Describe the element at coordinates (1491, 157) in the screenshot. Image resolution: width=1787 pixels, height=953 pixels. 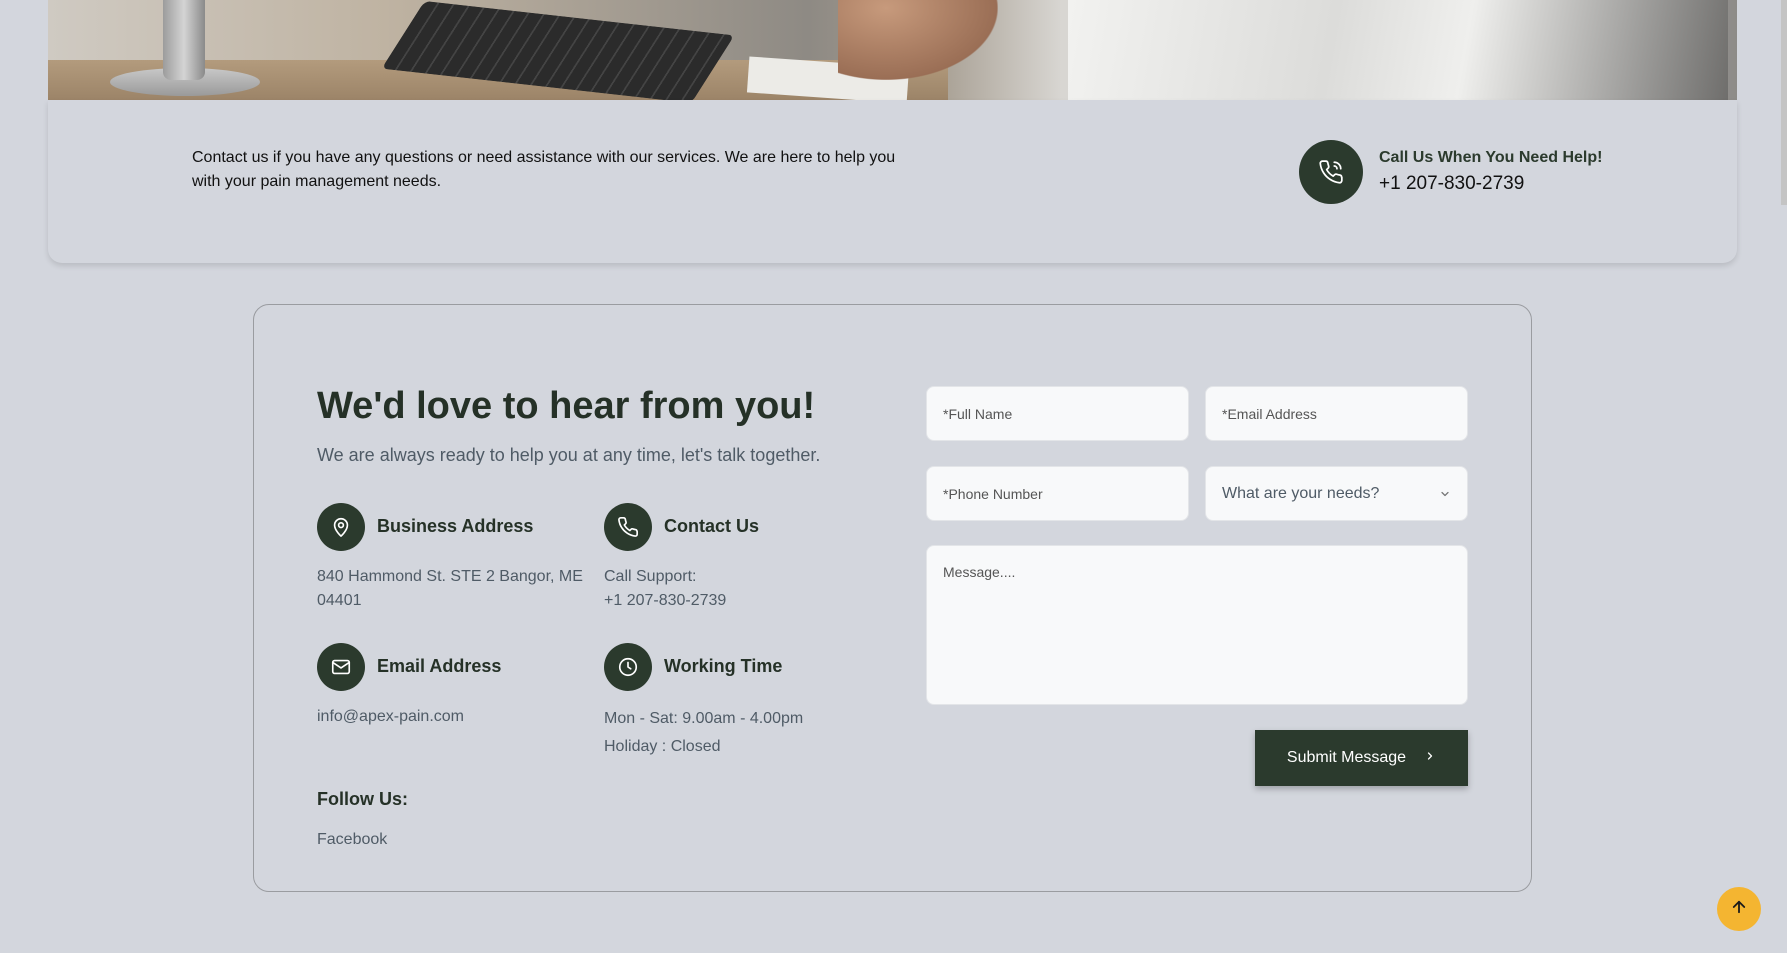
I see `call-title: Call Us When You Need Help!` at that location.